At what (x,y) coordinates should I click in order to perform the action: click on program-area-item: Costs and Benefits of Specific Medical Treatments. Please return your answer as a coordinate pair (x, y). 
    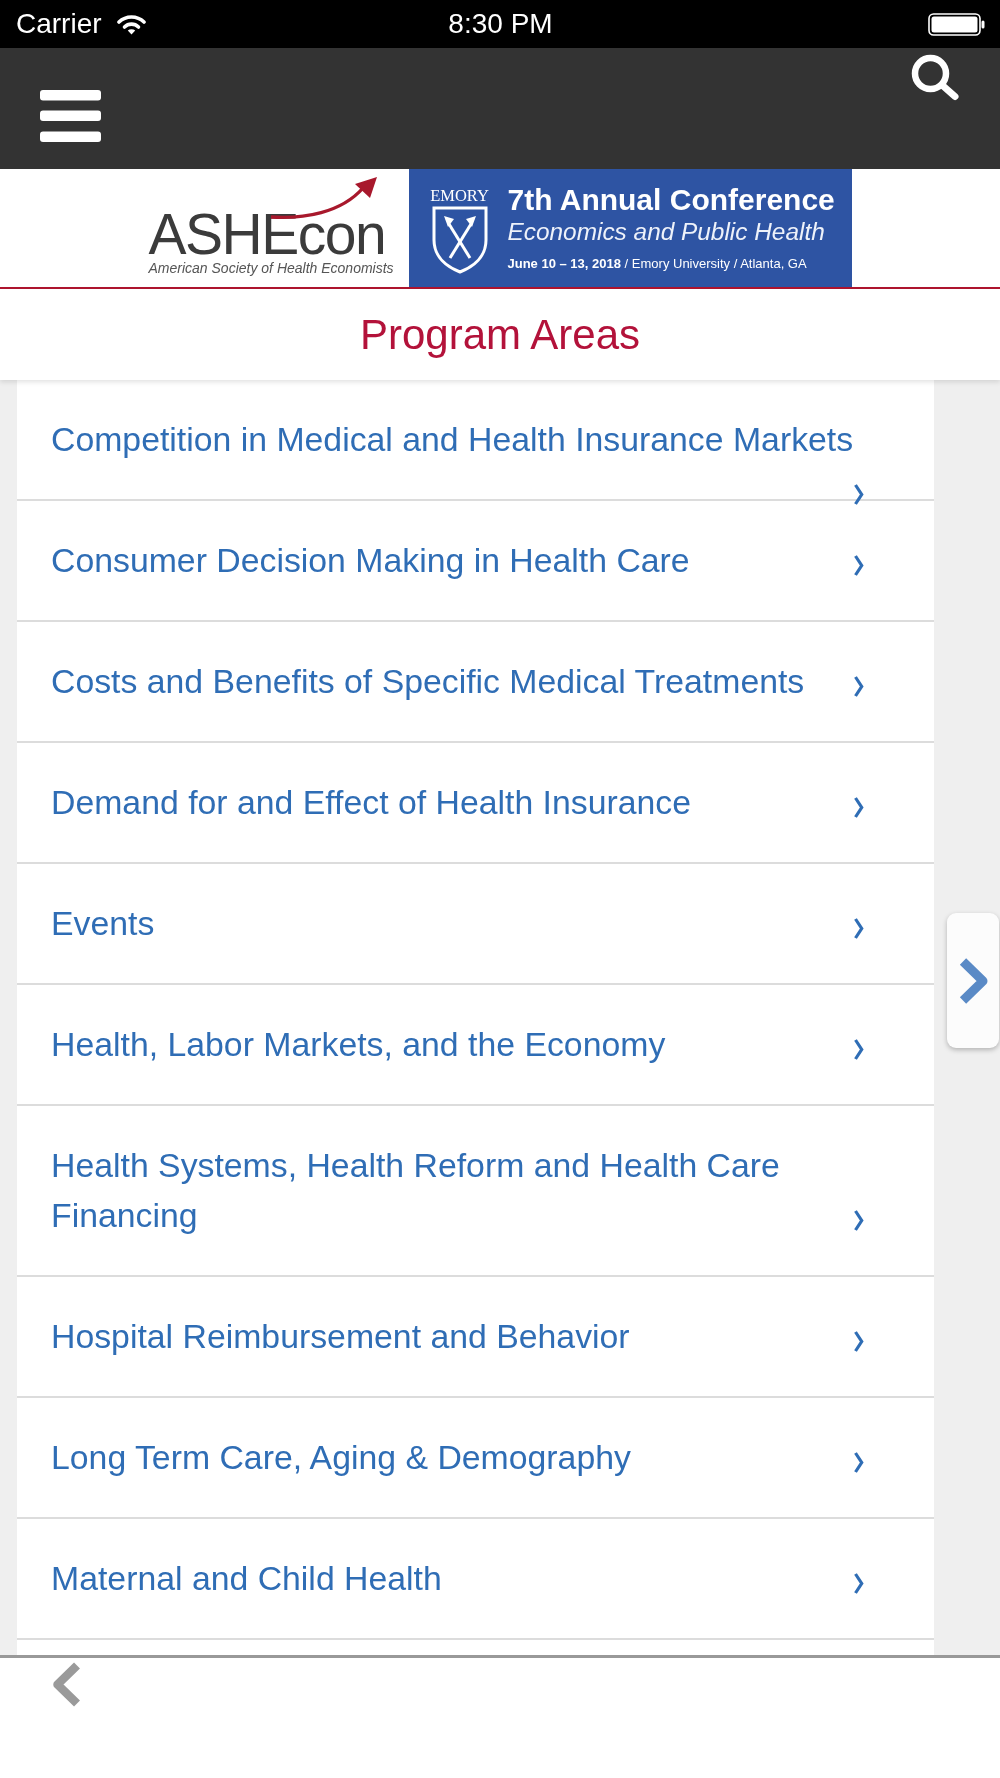
    Looking at the image, I should click on (475, 682).